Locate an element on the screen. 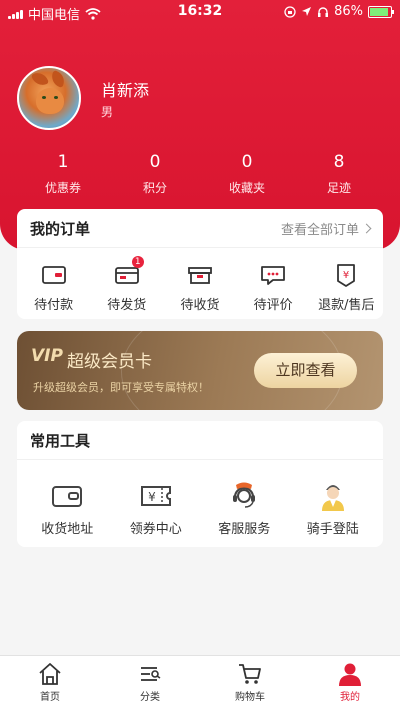 The image size is (400, 710). order-label: 待评价 is located at coordinates (273, 305).